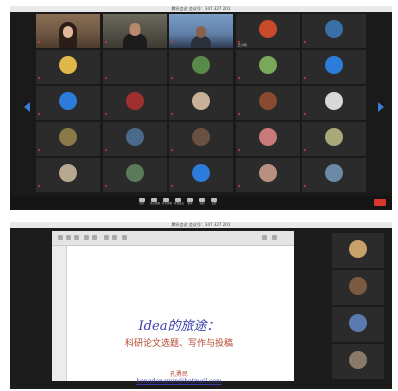  Describe the element at coordinates (264, 237) in the screenshot. I see `search-icon` at that location.